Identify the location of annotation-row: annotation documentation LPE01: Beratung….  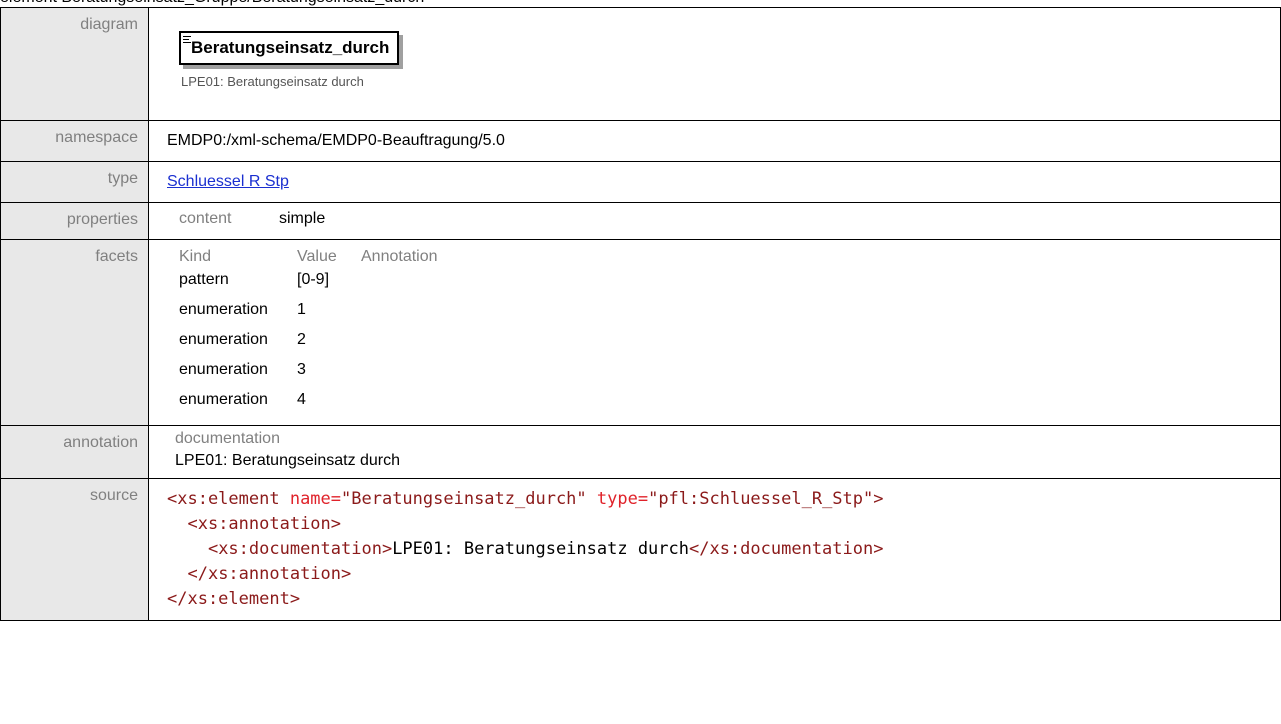
(640, 452).